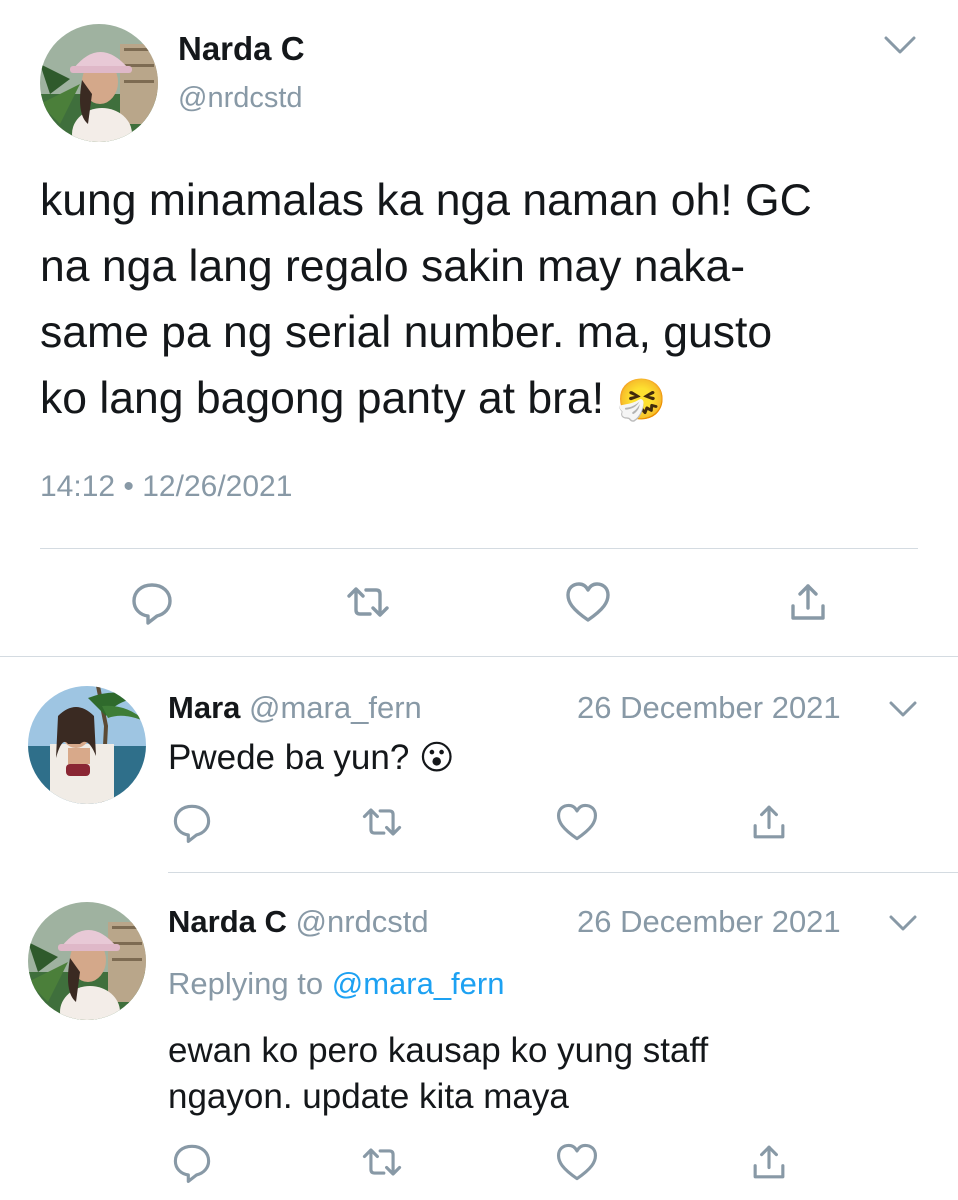 The height and width of the screenshot is (1200, 958). I want to click on reply-header: Mara @mara_fern, so click(295, 708).